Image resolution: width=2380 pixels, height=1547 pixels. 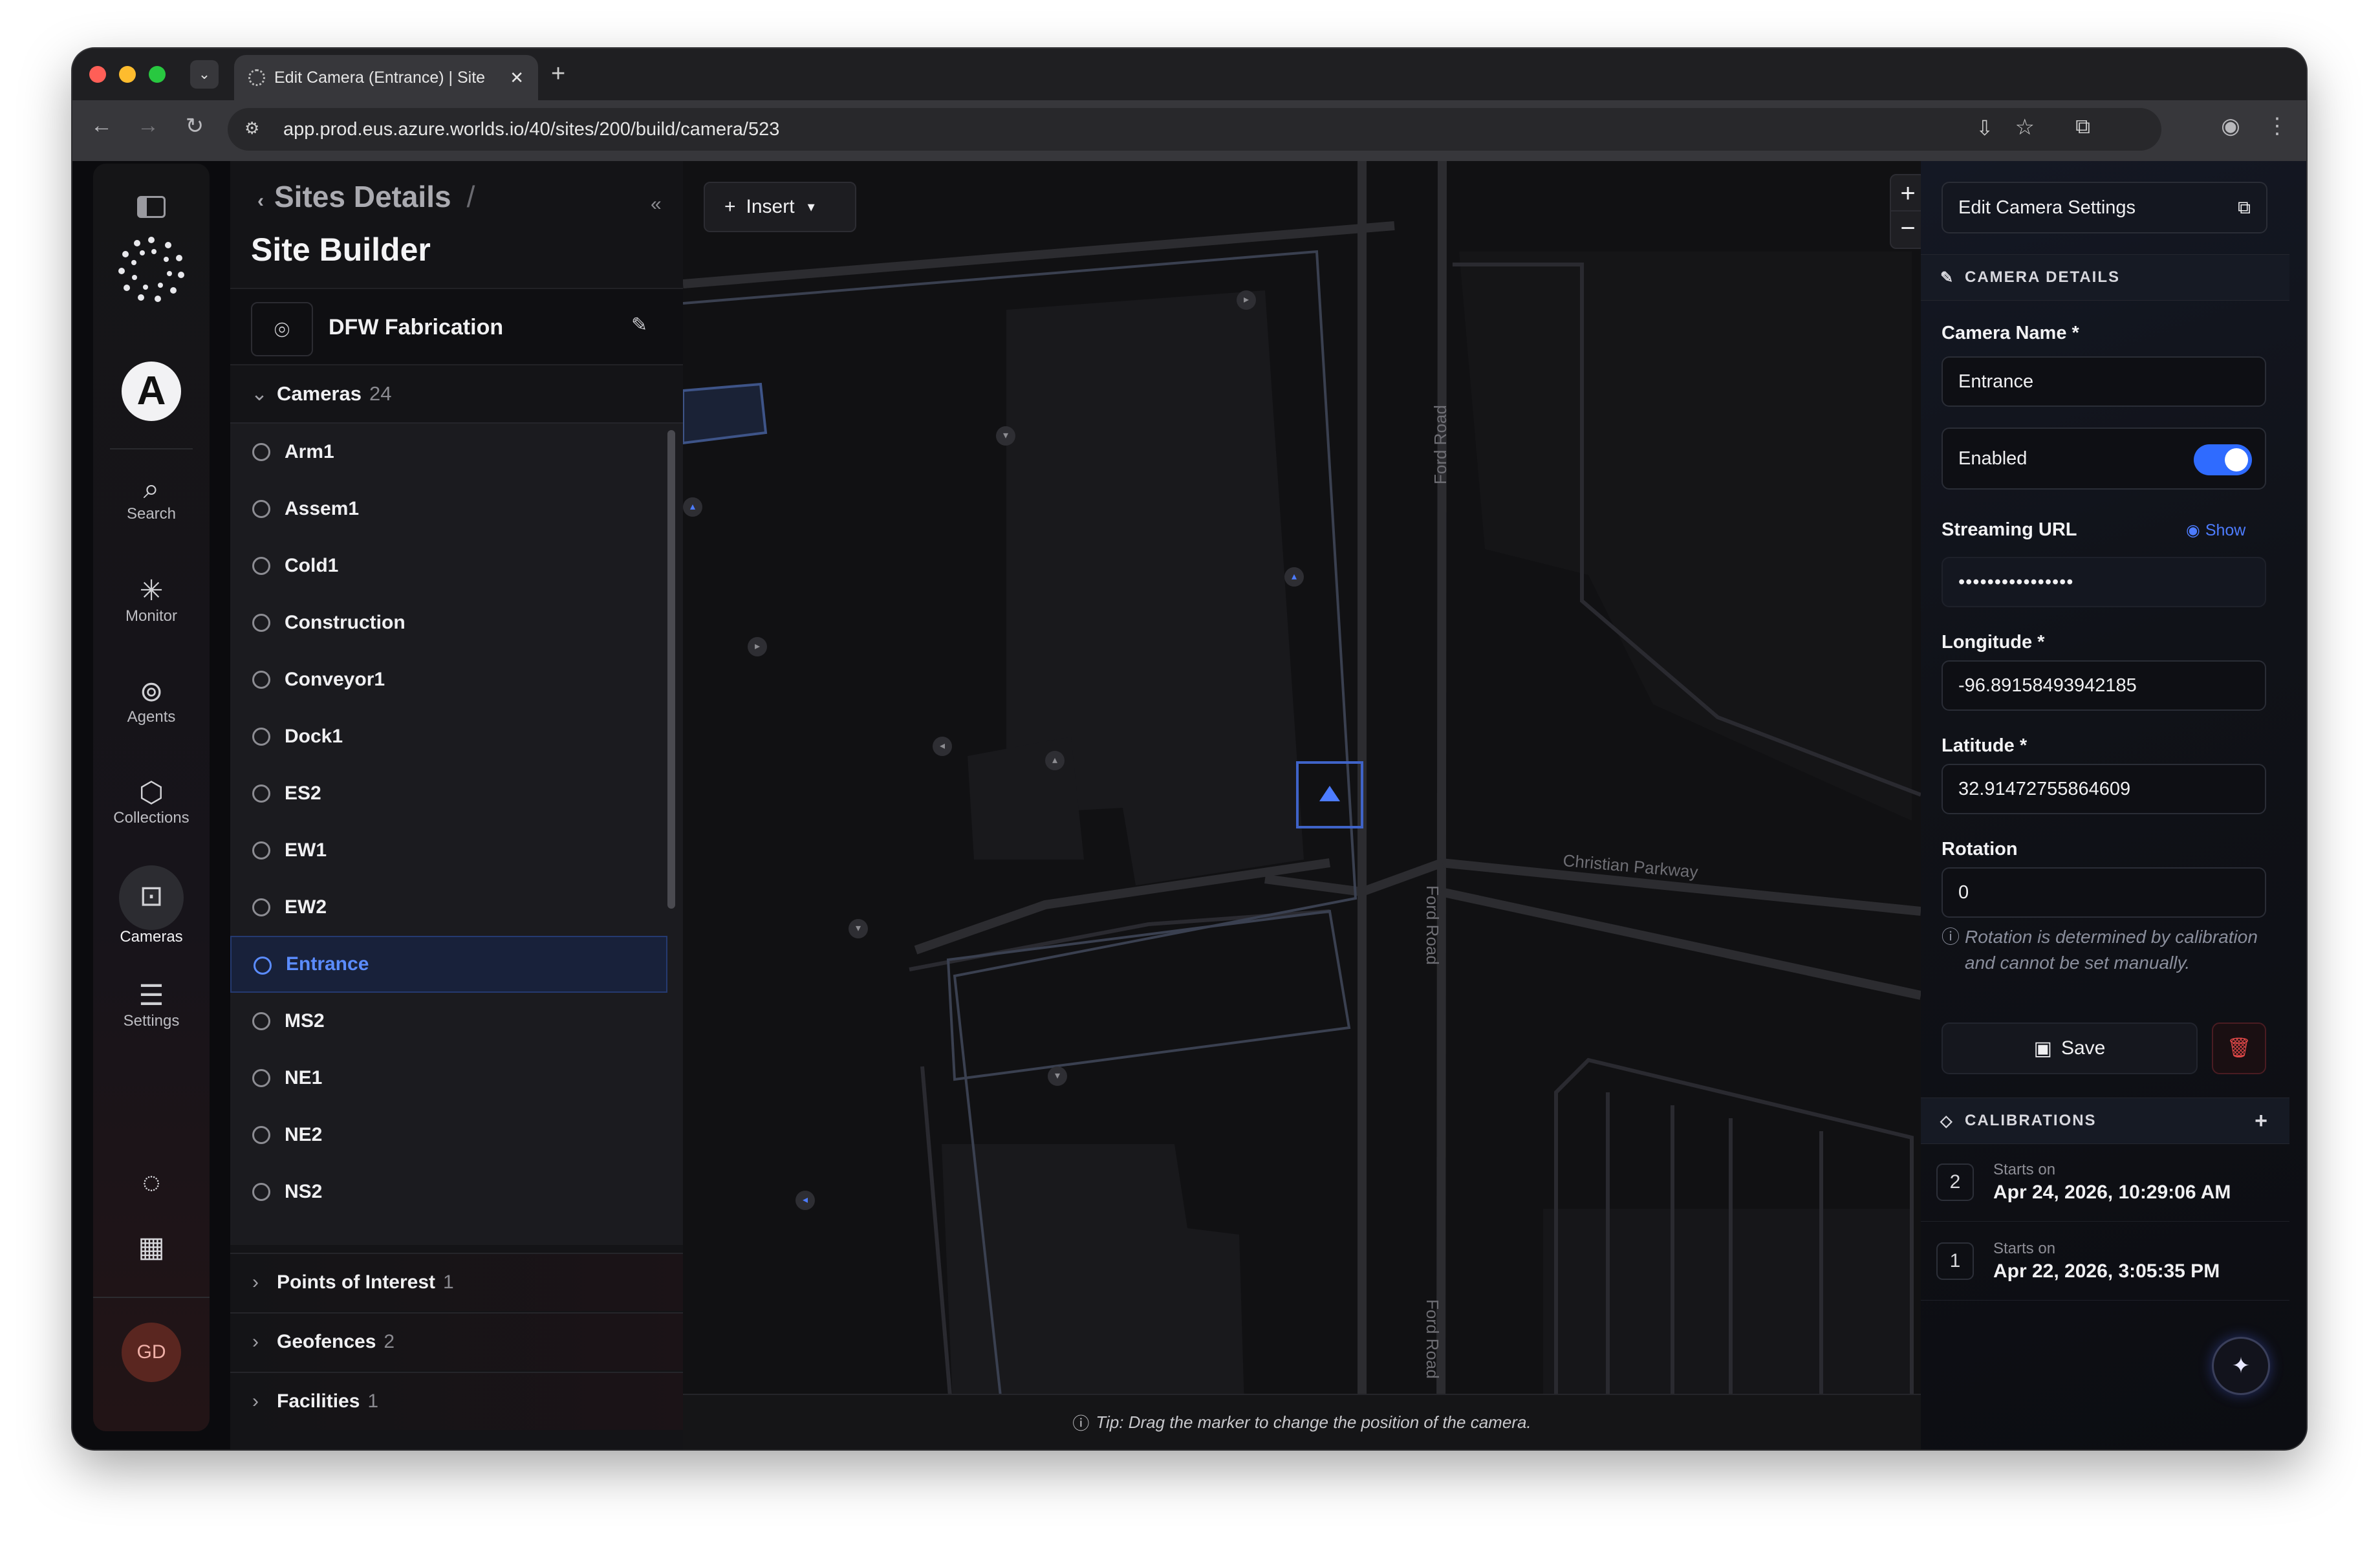 What do you see at coordinates (2082, 126) in the screenshot?
I see `extensions-icon: ⧉` at bounding box center [2082, 126].